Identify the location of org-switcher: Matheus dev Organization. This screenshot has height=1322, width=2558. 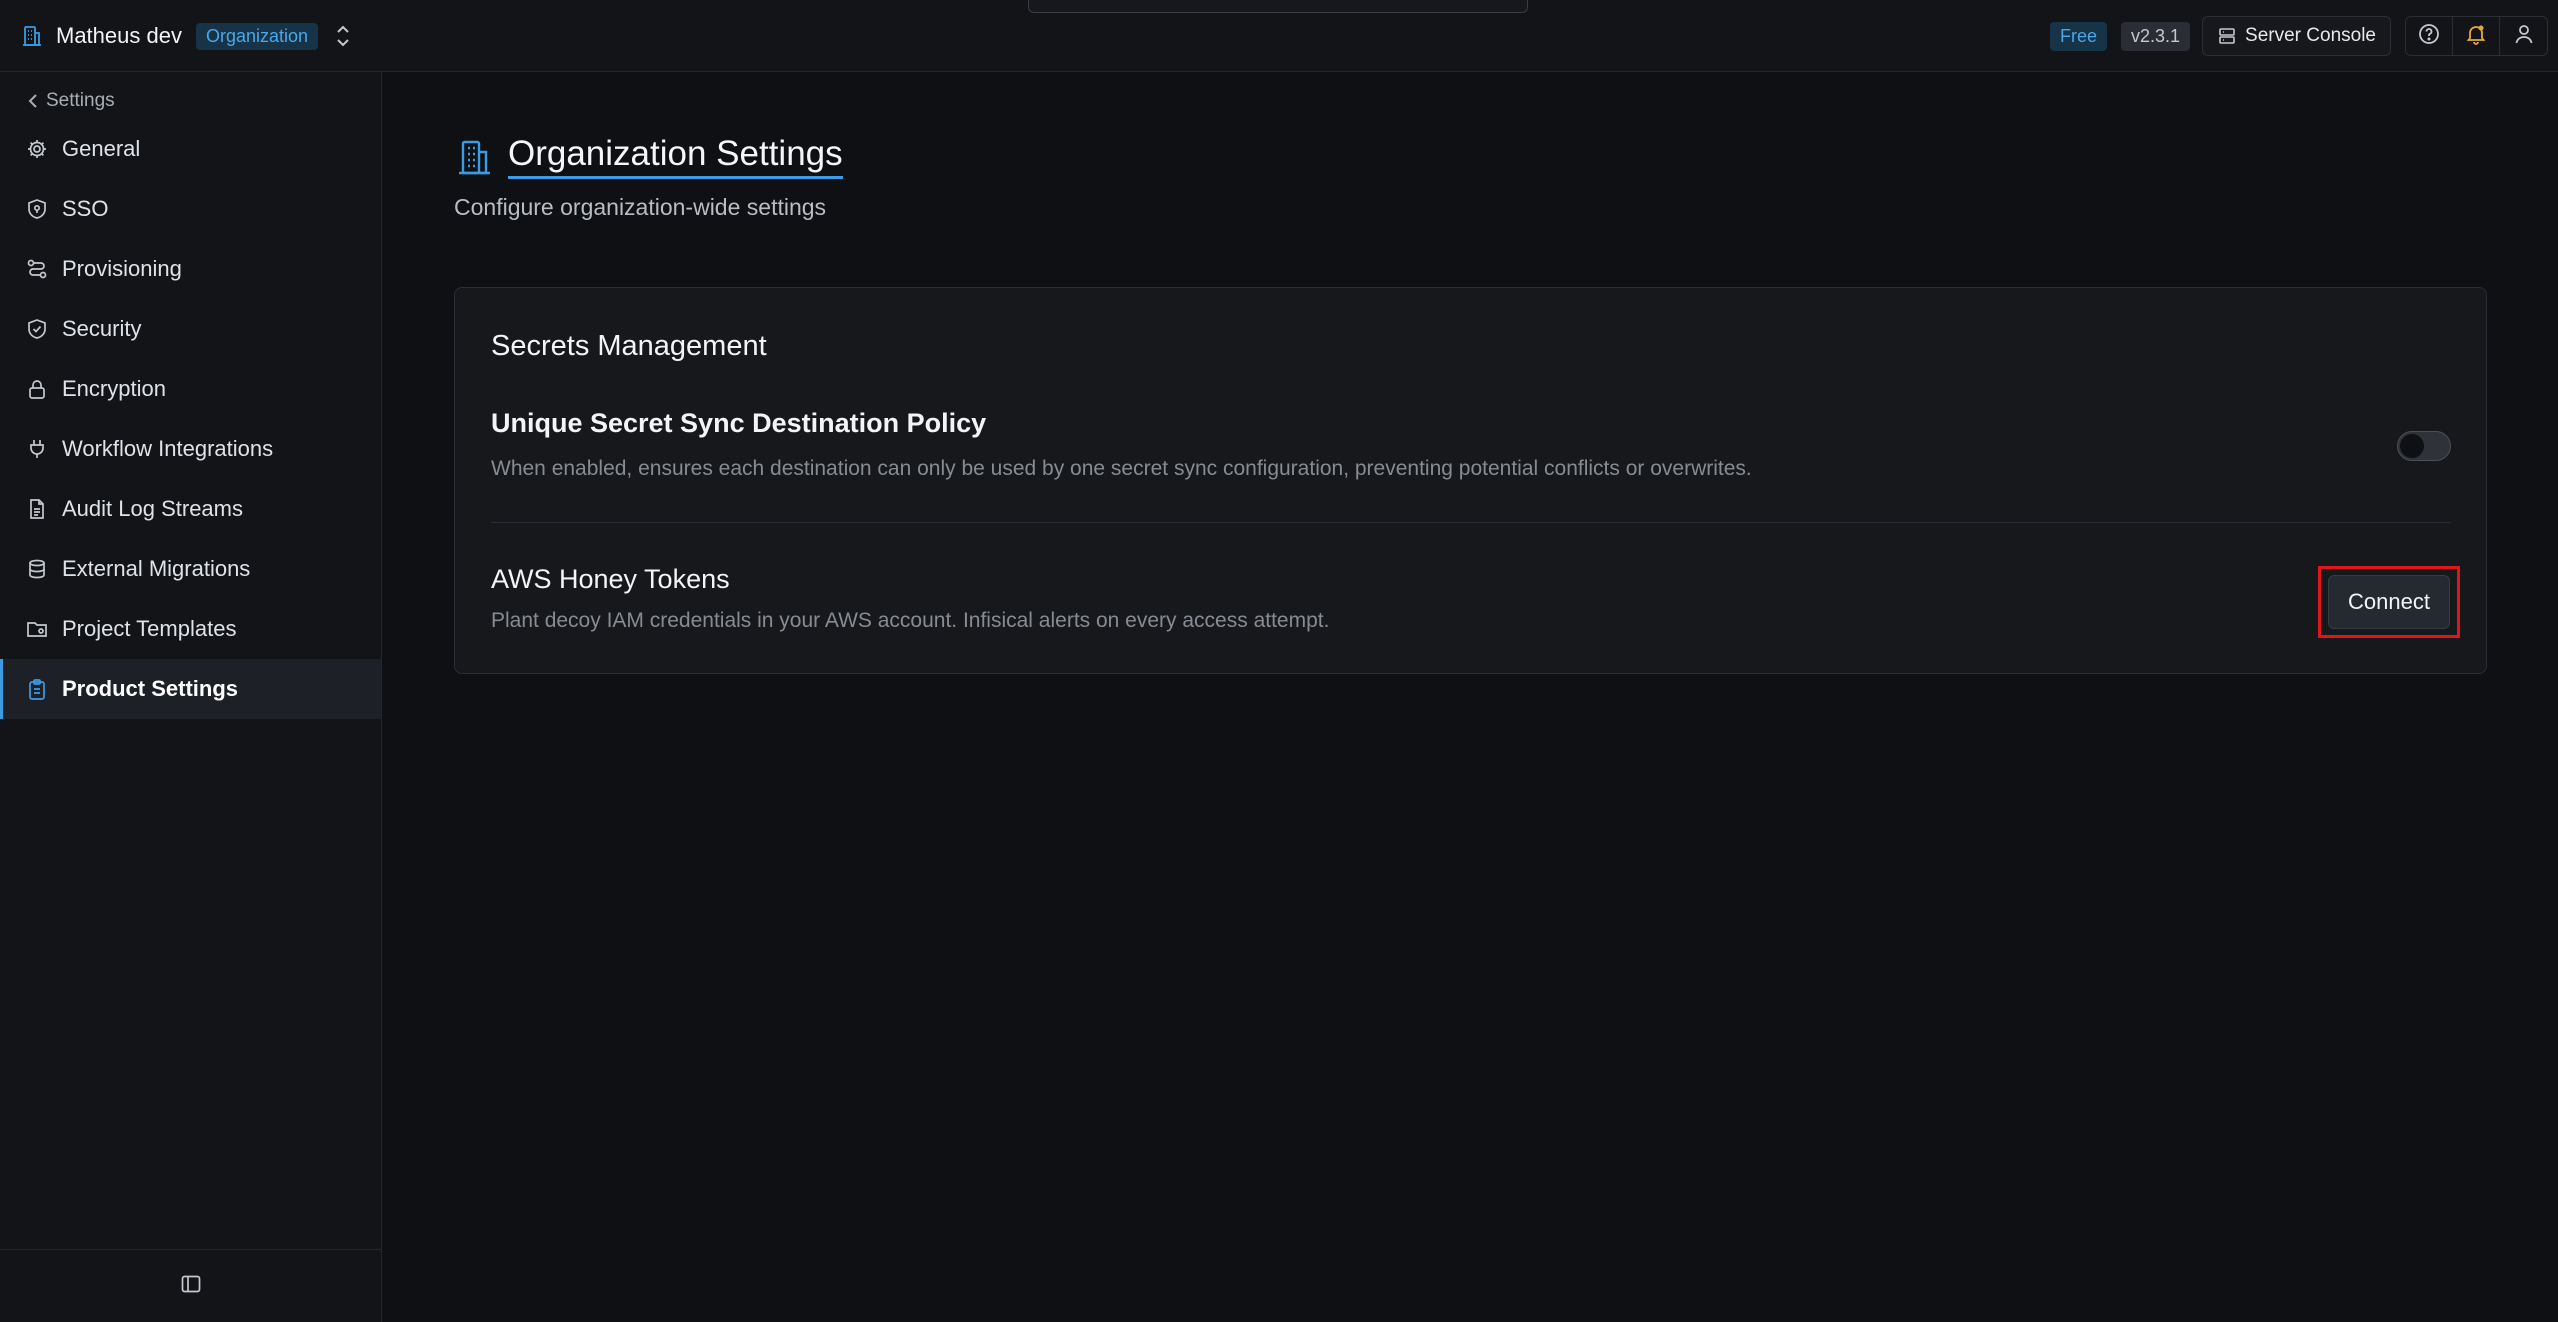
(187, 36).